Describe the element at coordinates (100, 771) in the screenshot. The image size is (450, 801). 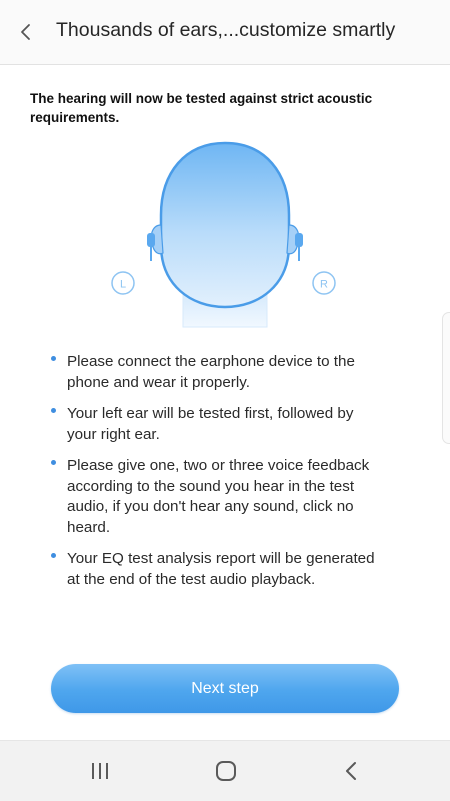
I see `recent-apps-icon` at that location.